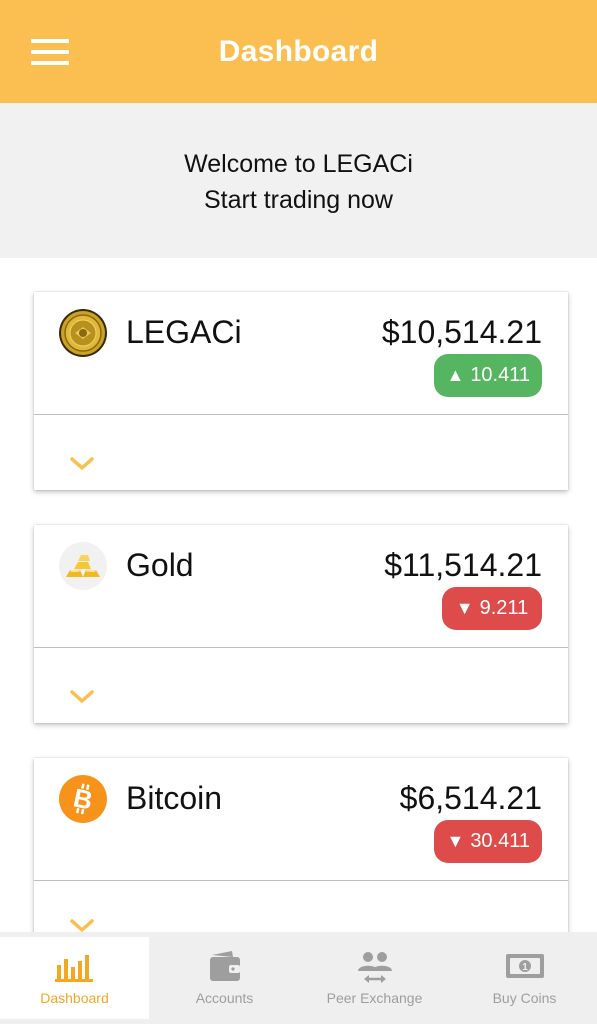 This screenshot has height=1024, width=597. Describe the element at coordinates (224, 998) in the screenshot. I see `nav-label: Accounts` at that location.